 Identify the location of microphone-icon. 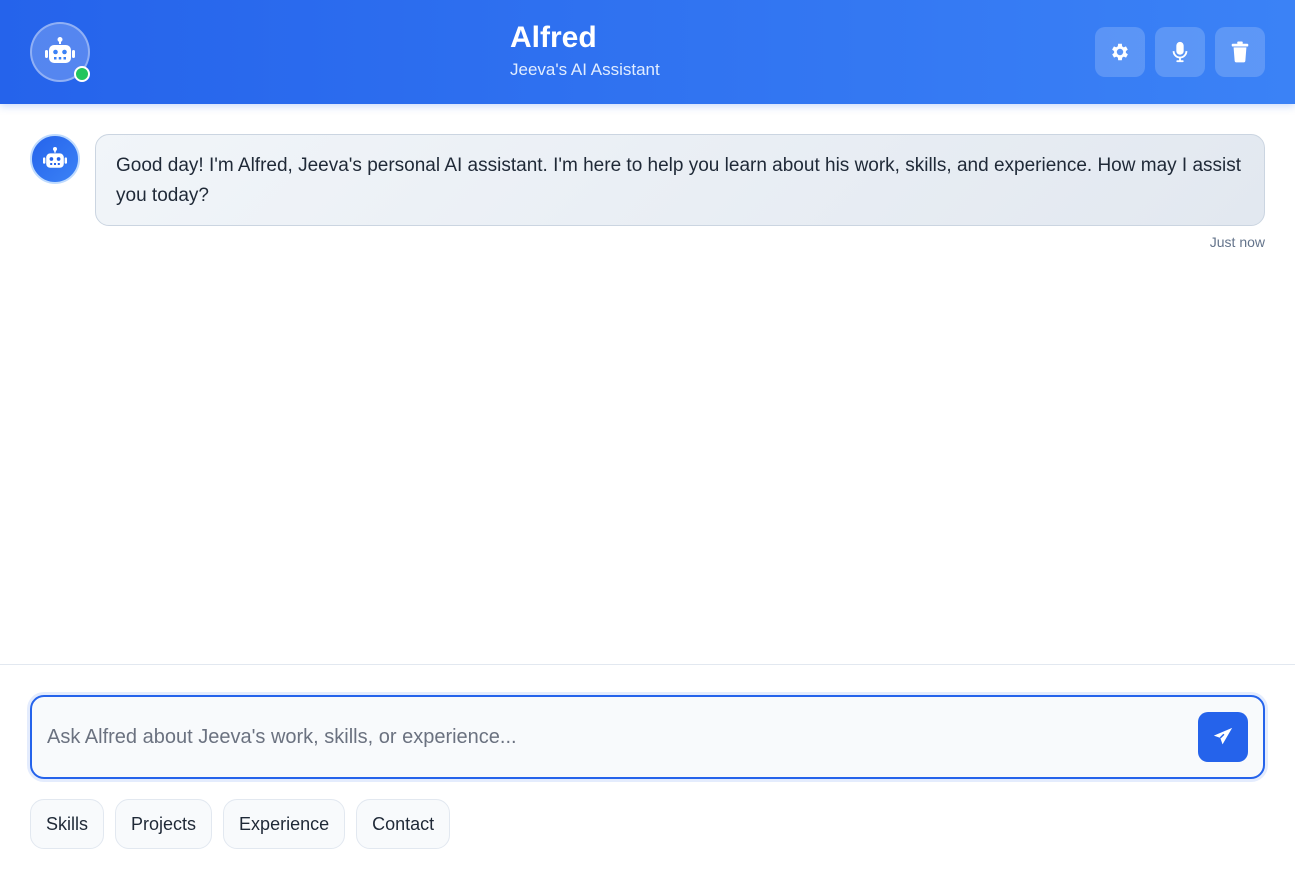
(1180, 52).